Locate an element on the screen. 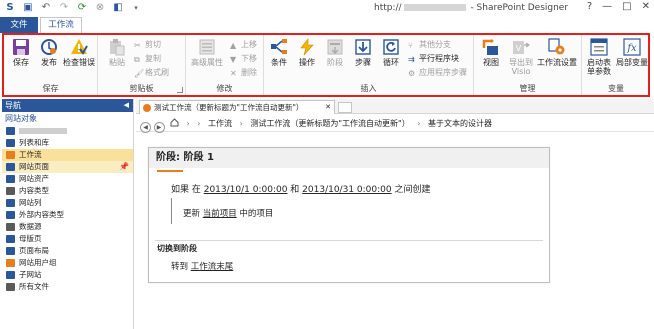 Image resolution: width=654 pixels, height=329 pixels. datasource-icon is located at coordinates (10, 227).